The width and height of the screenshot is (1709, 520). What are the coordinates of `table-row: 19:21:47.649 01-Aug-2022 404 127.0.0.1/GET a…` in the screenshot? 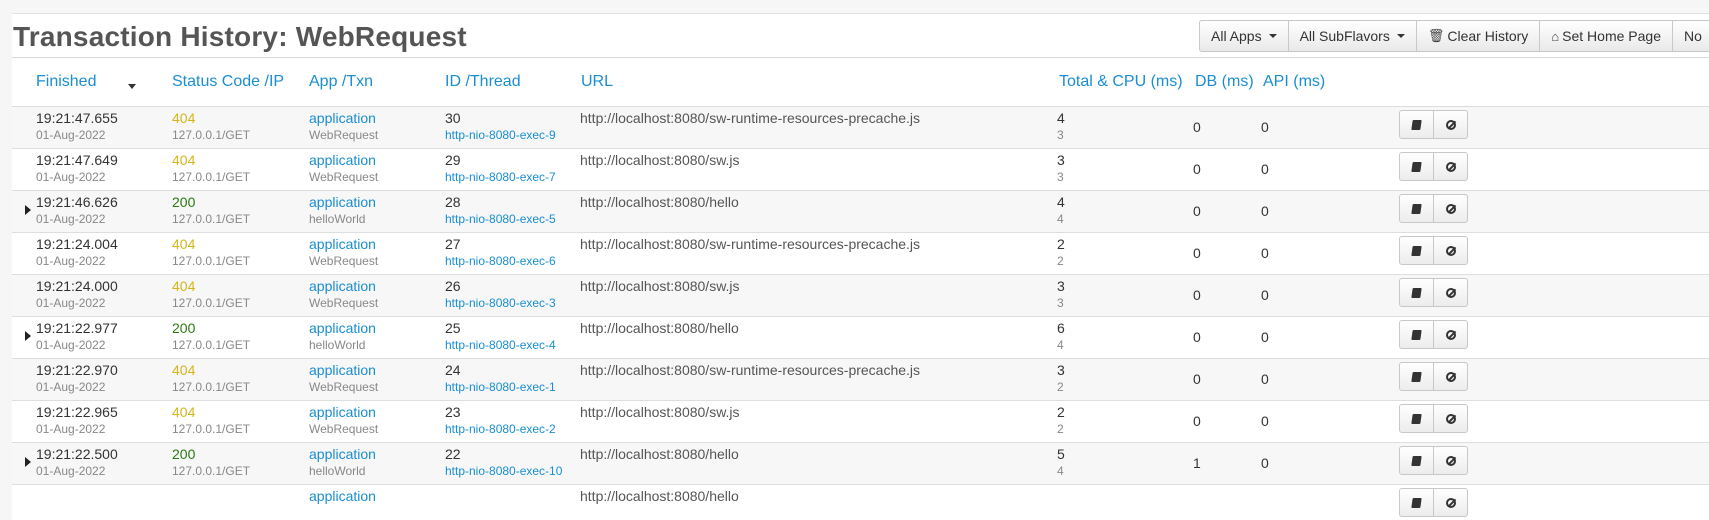 It's located at (860, 170).